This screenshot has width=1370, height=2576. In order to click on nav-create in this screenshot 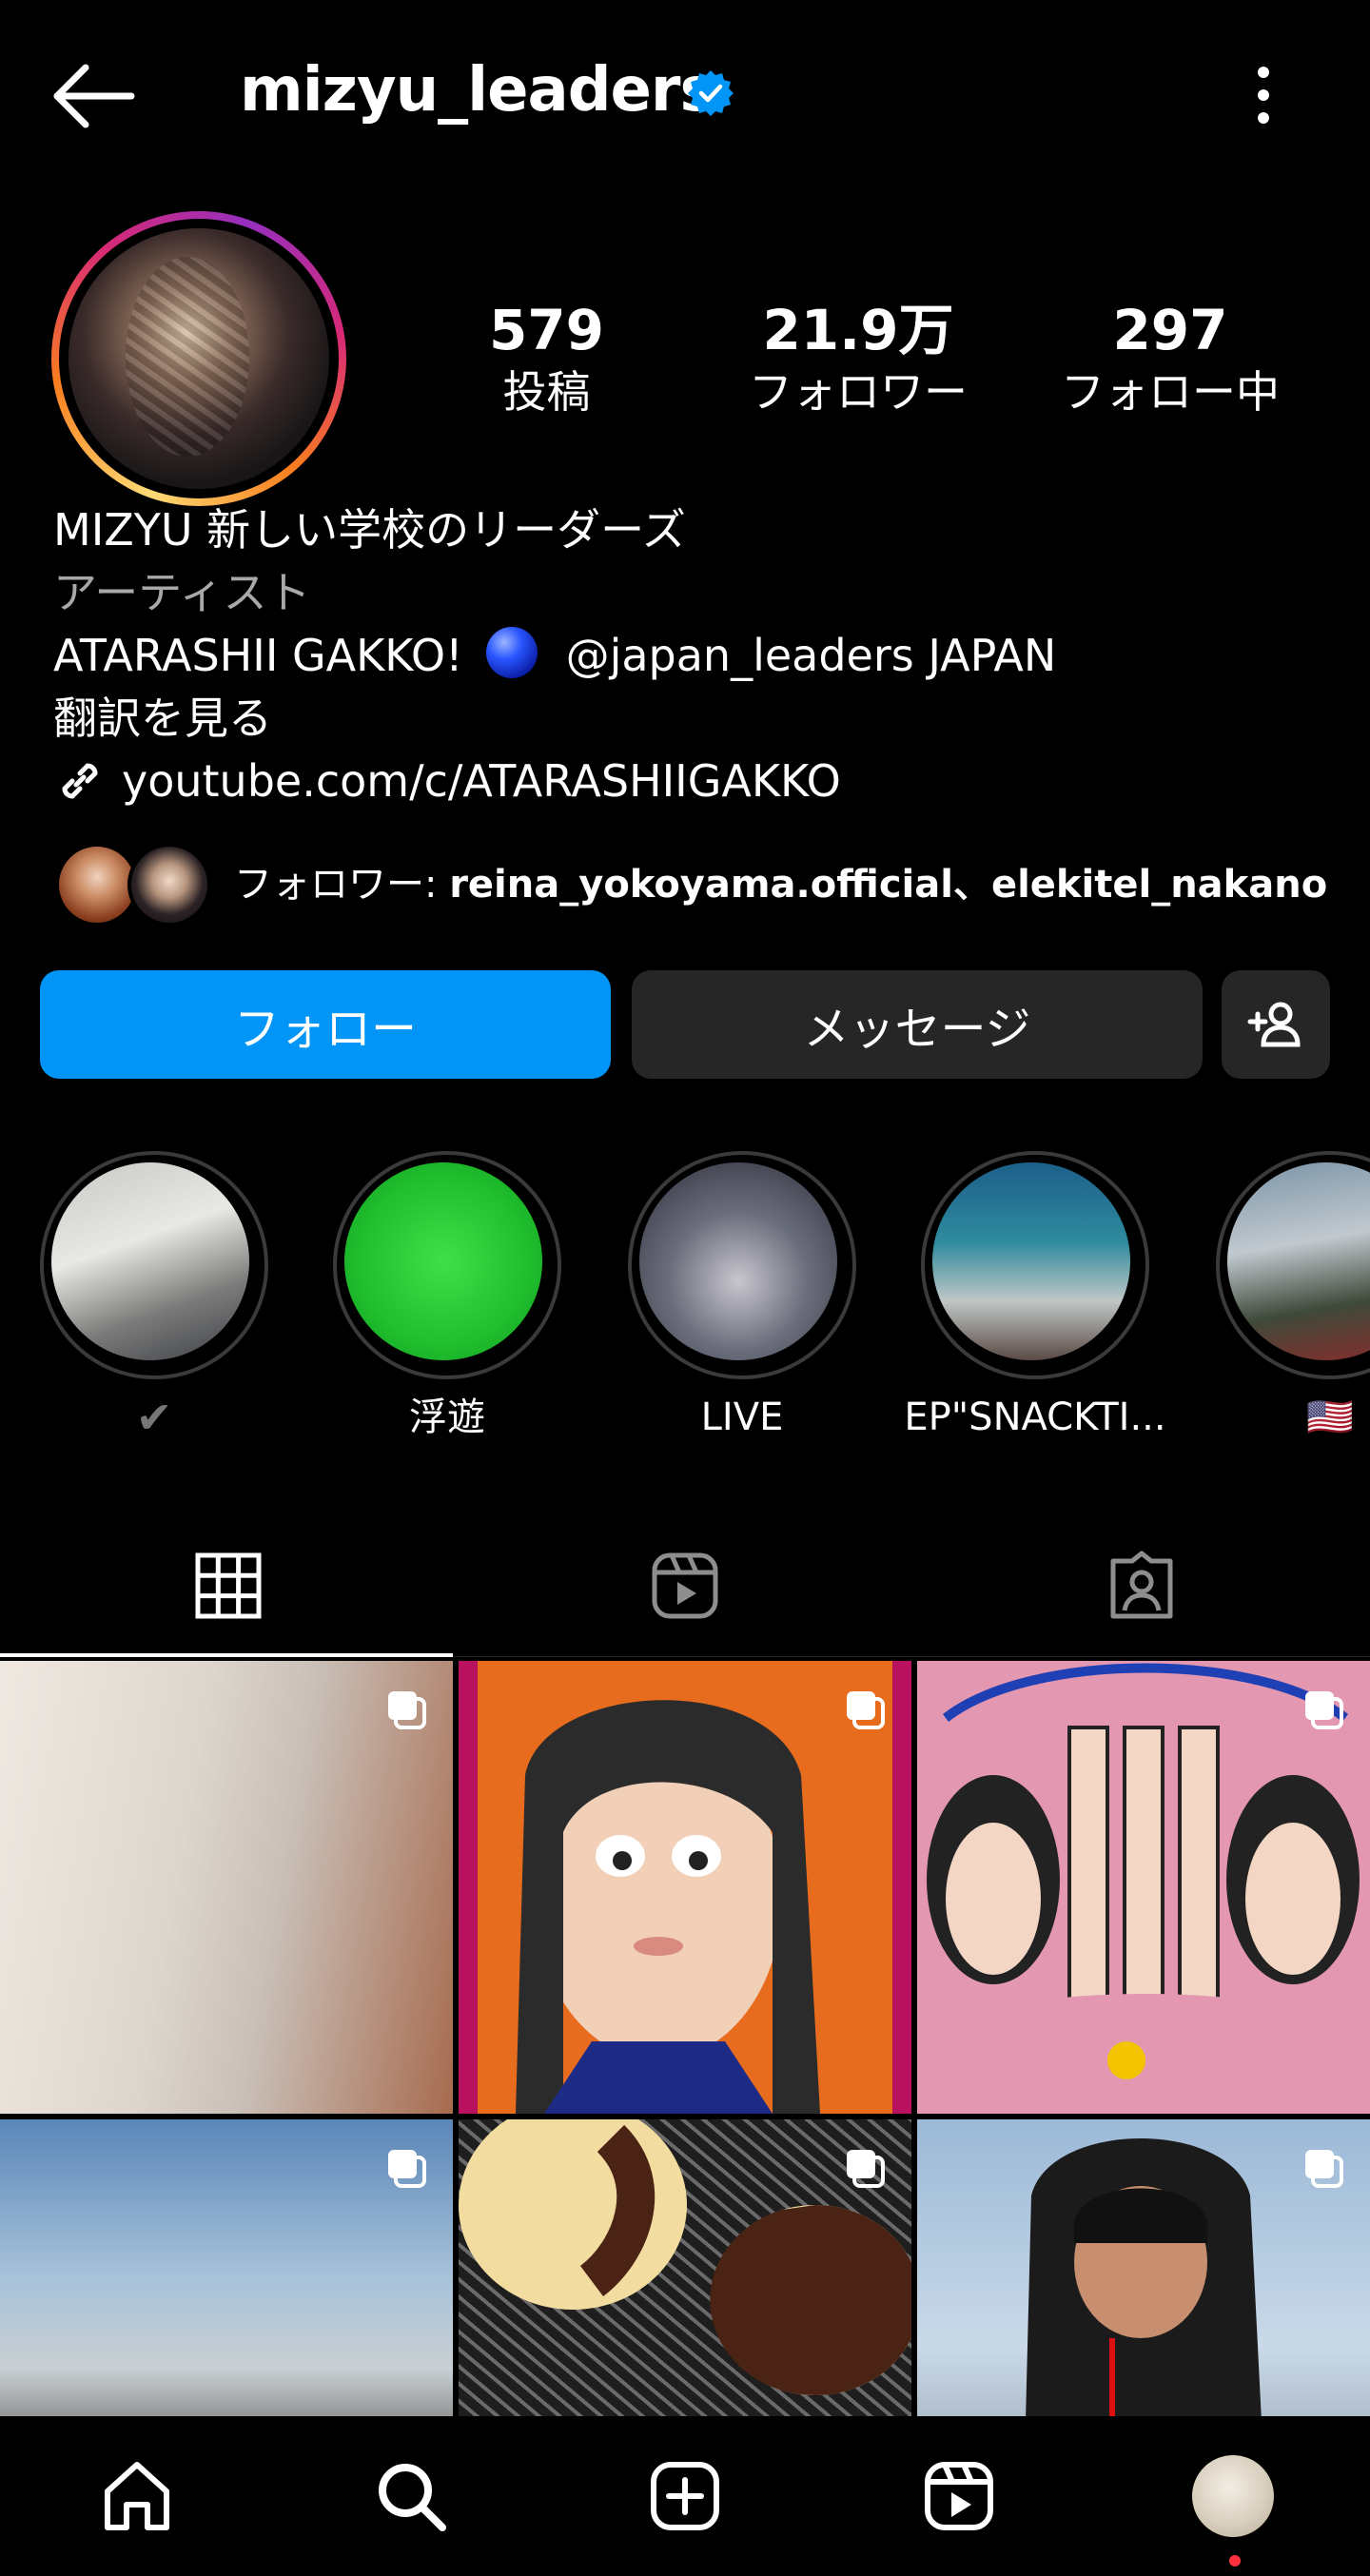, I will do `click(685, 2496)`.